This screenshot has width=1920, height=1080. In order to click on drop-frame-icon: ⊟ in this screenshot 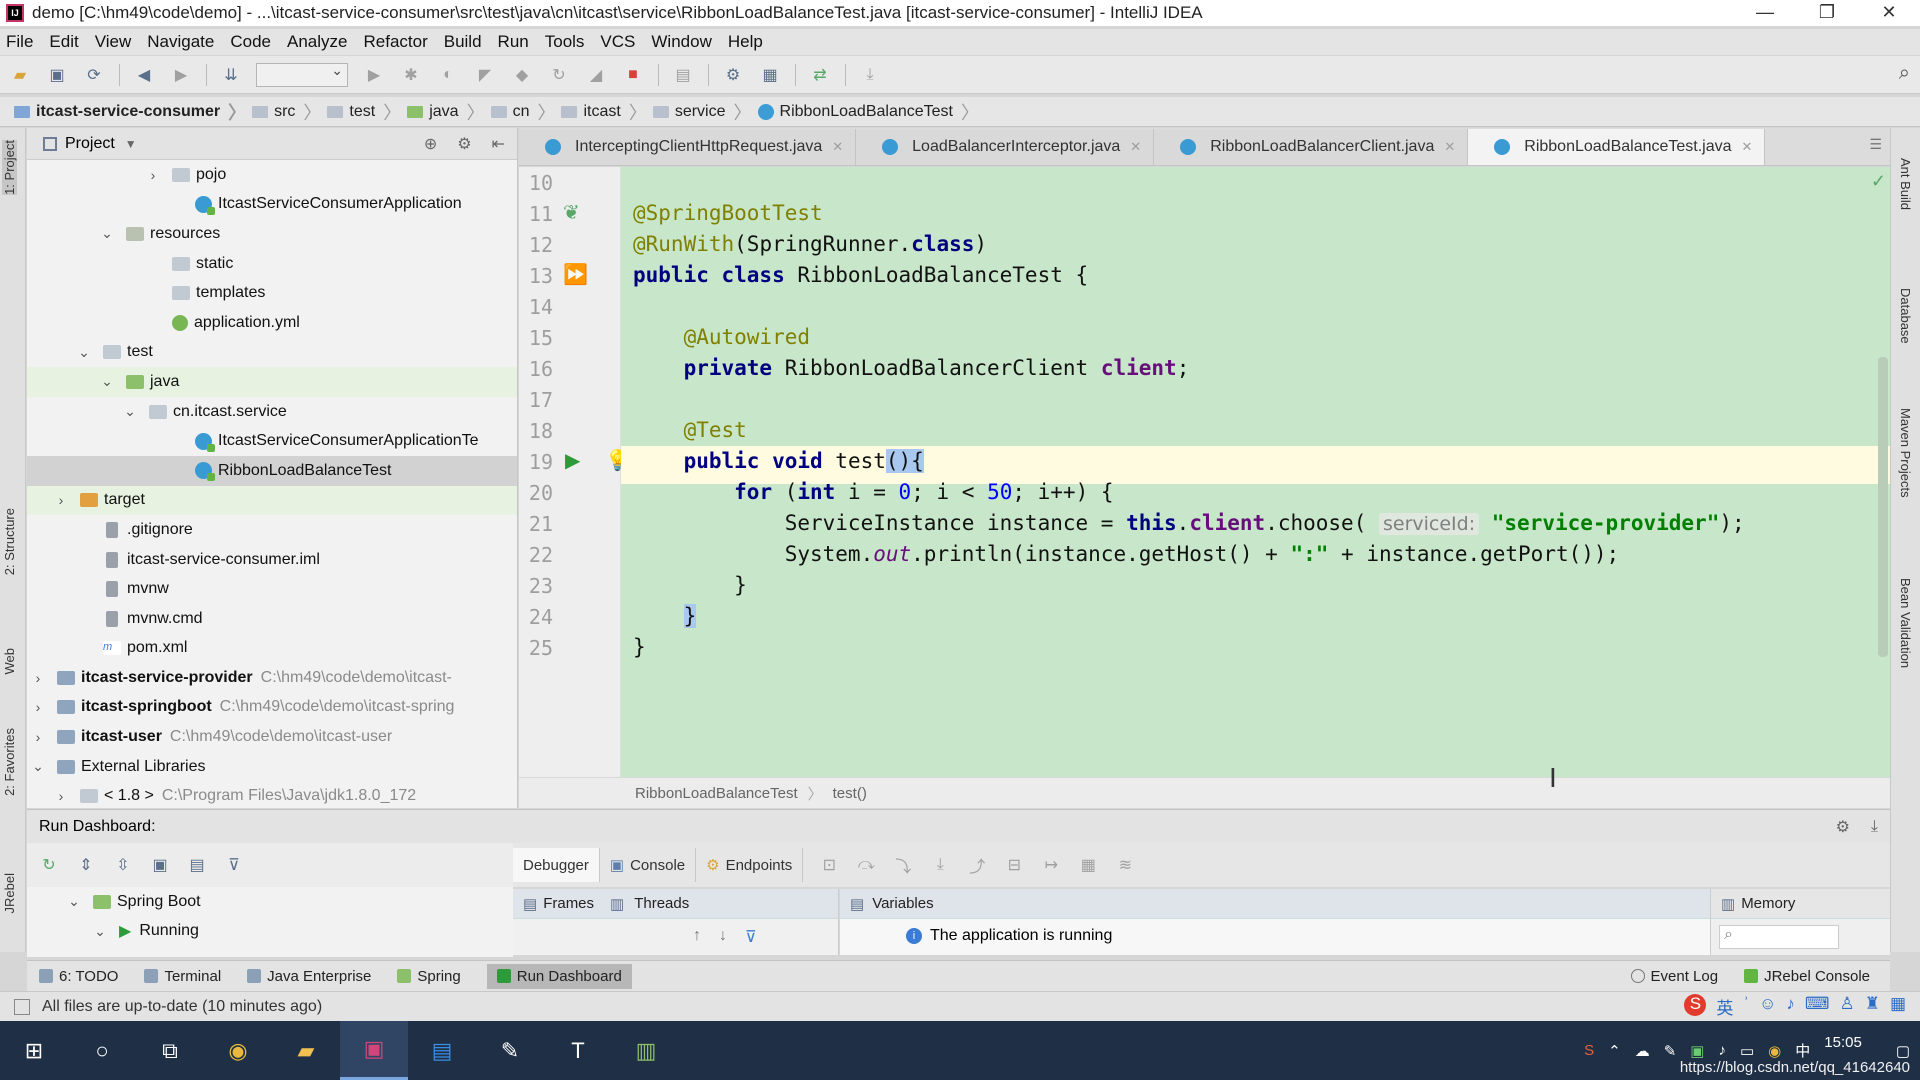, I will do `click(1014, 865)`.